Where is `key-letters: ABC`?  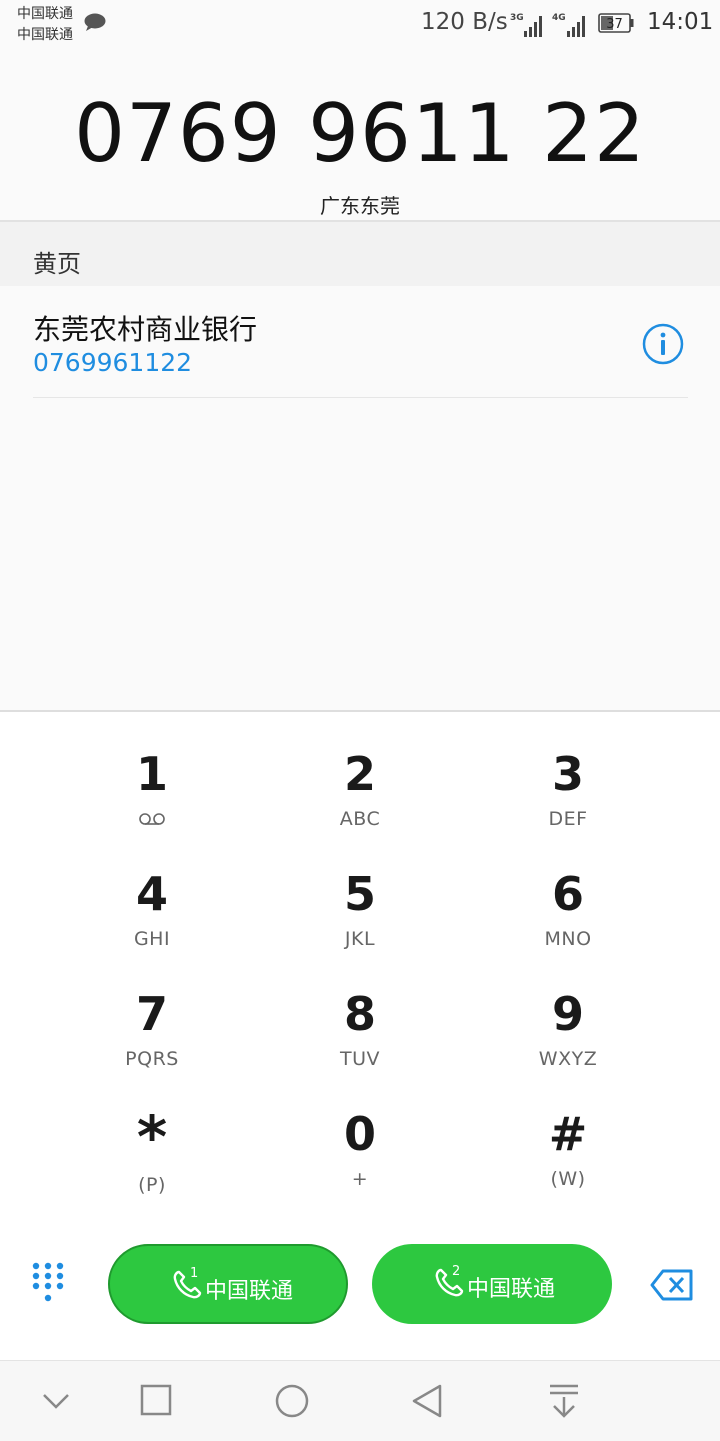 key-letters: ABC is located at coordinates (360, 819).